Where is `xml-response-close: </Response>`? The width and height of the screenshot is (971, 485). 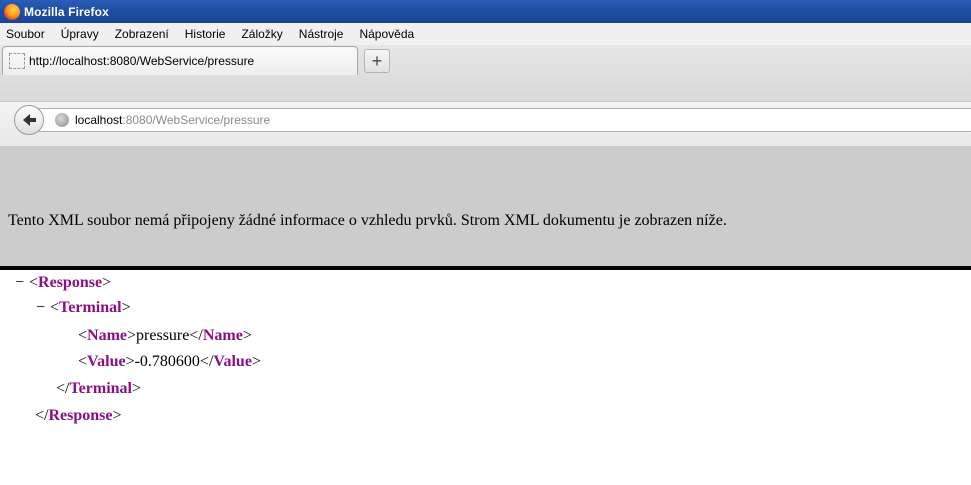 xml-response-close: </Response> is located at coordinates (78, 415).